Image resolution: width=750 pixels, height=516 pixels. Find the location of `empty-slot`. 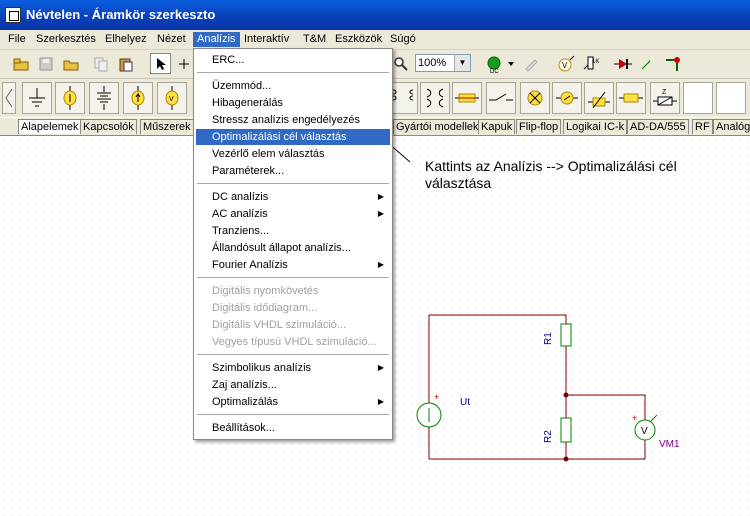

empty-slot is located at coordinates (731, 98).